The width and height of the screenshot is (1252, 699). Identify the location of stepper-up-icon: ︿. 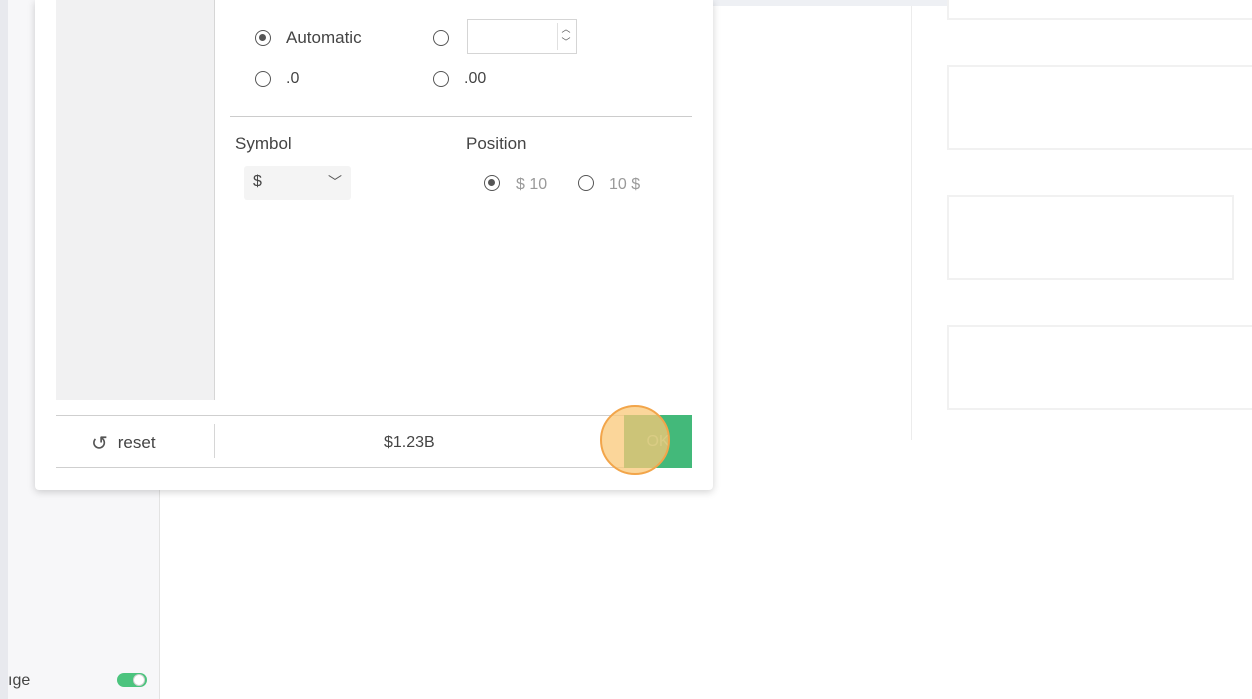
(566, 29).